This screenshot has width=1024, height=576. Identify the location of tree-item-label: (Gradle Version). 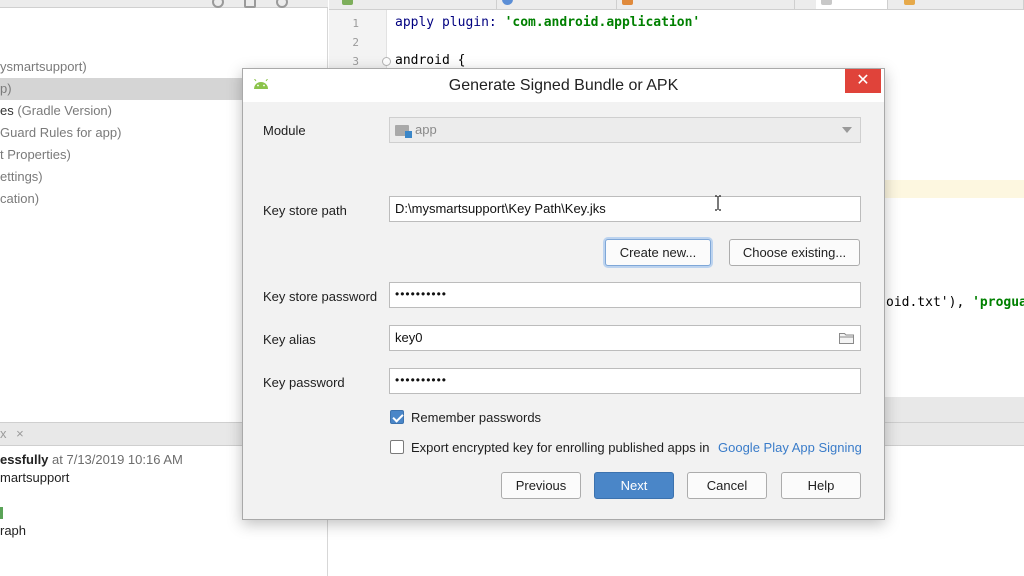
(62, 110).